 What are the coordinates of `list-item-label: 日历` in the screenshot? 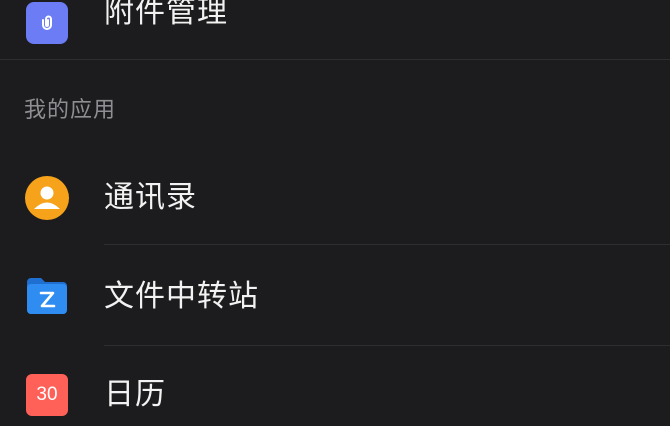 It's located at (135, 394).